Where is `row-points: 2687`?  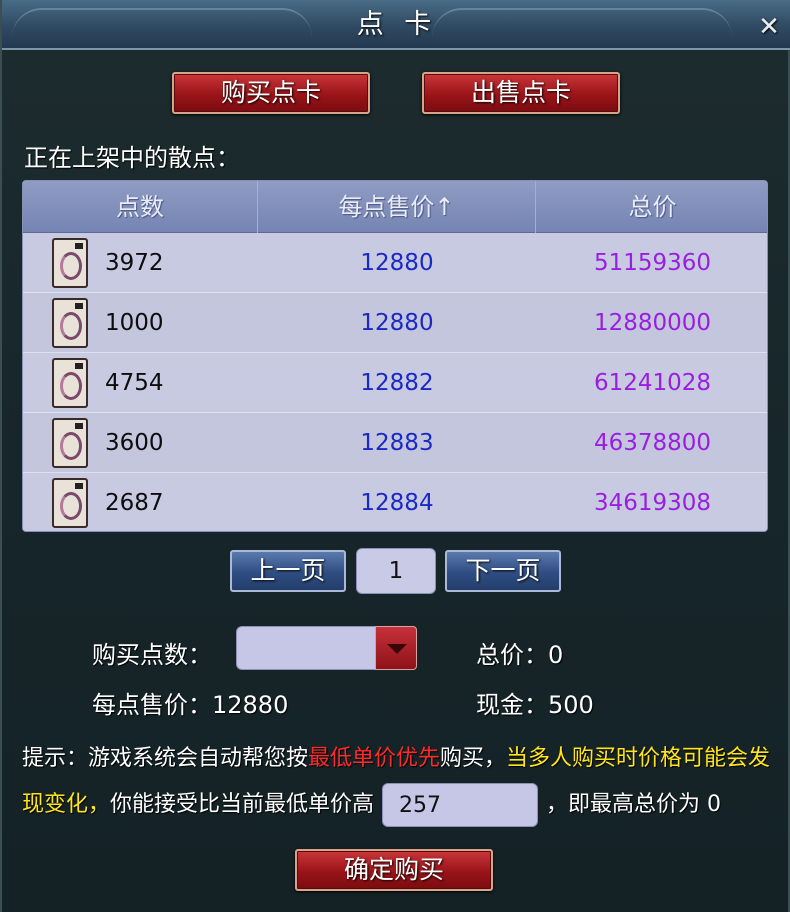
row-points: 2687 is located at coordinates (134, 503).